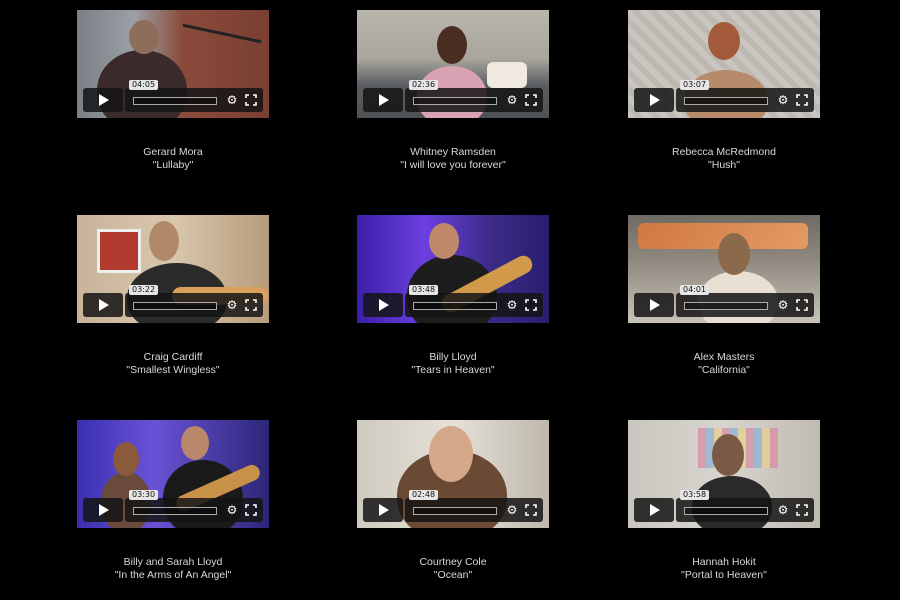 The image size is (900, 600). Describe the element at coordinates (453, 269) in the screenshot. I see `video-player: 03:48 ⚙` at that location.